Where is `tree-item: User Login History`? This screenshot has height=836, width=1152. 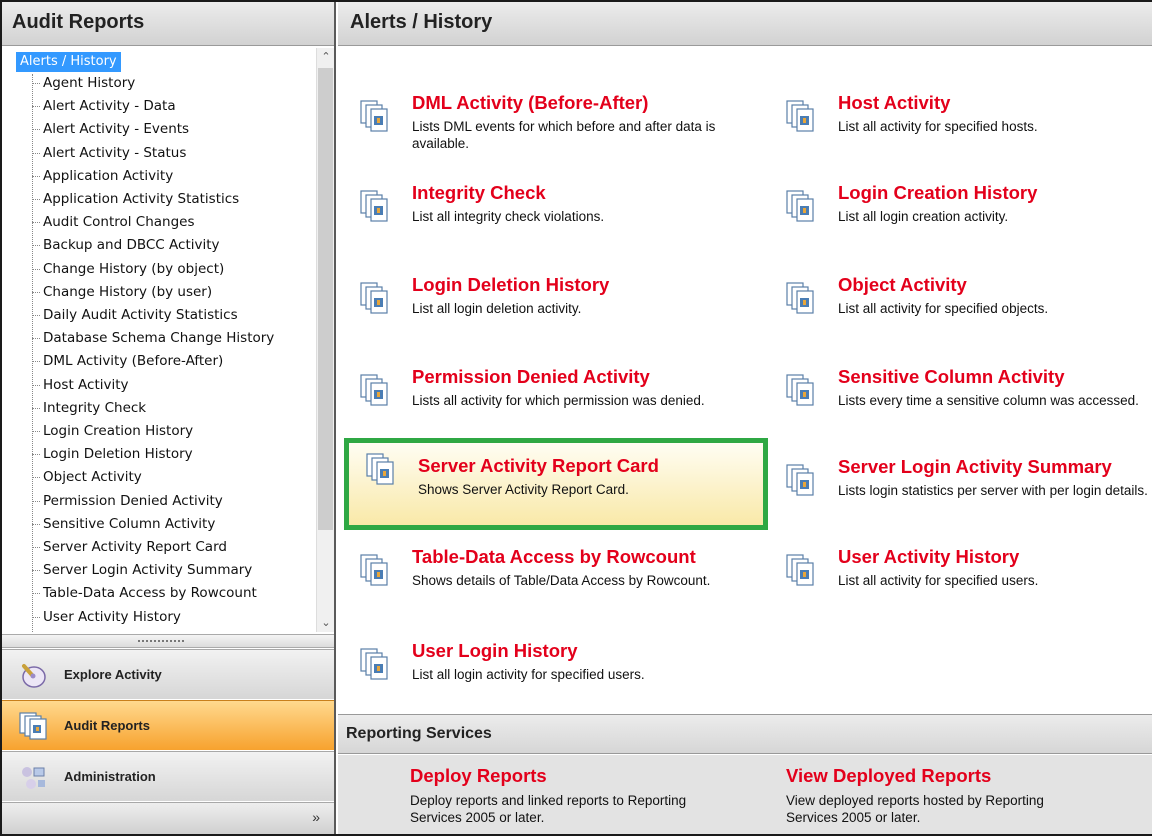 tree-item: User Login History is located at coordinates (97, 631).